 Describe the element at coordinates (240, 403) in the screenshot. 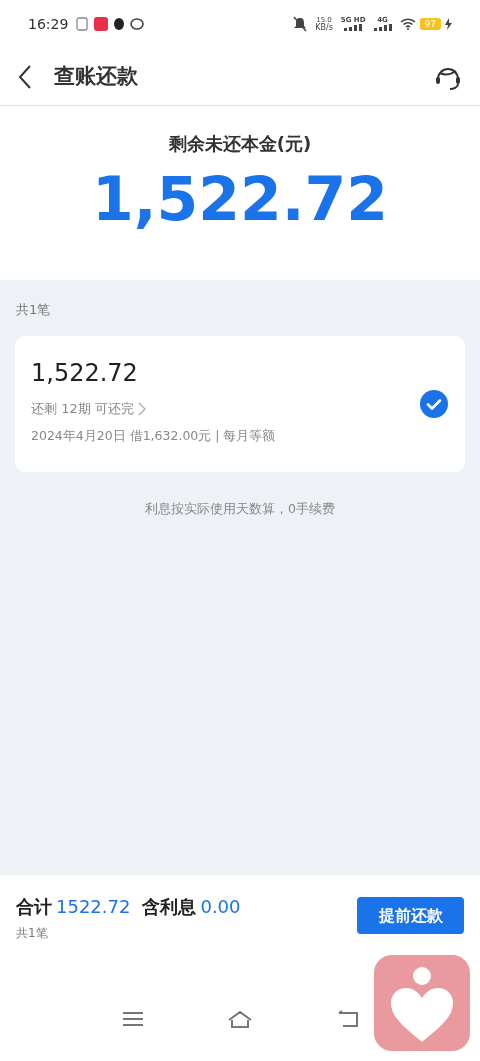

I see `loan-card: 1,522.72 还剩 12期 可还完 2024年4月20日 借1,632.00元 | 每月等额` at that location.